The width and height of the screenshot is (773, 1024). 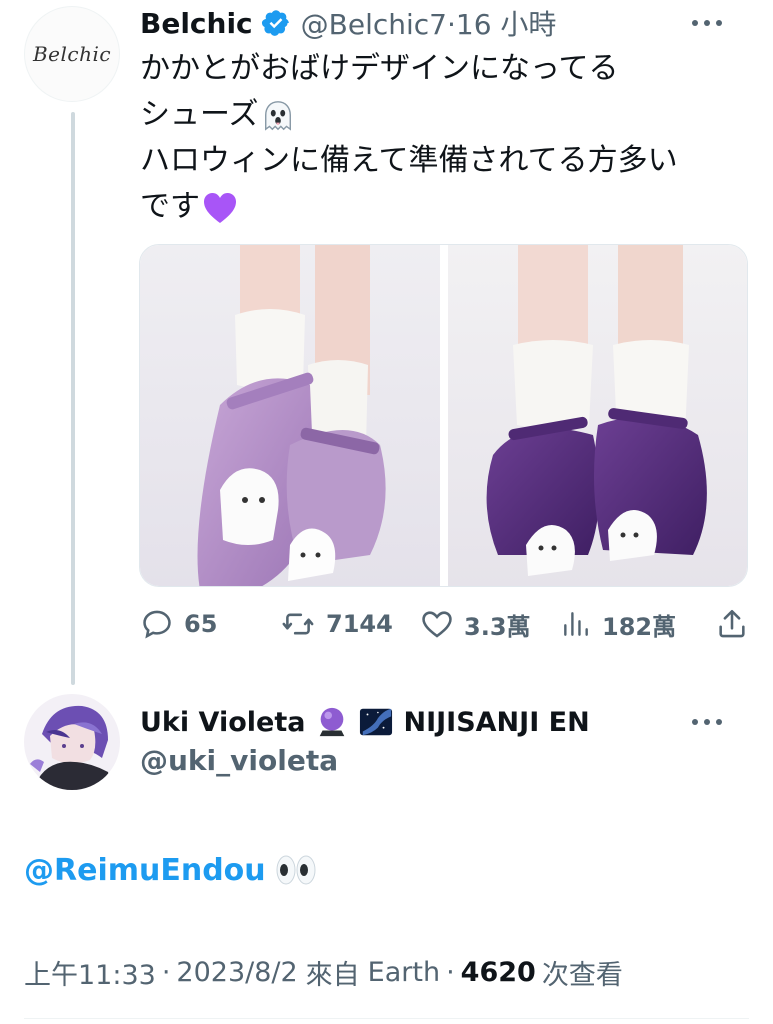 I want to click on tweet-line-text: です, so click(x=170, y=206).